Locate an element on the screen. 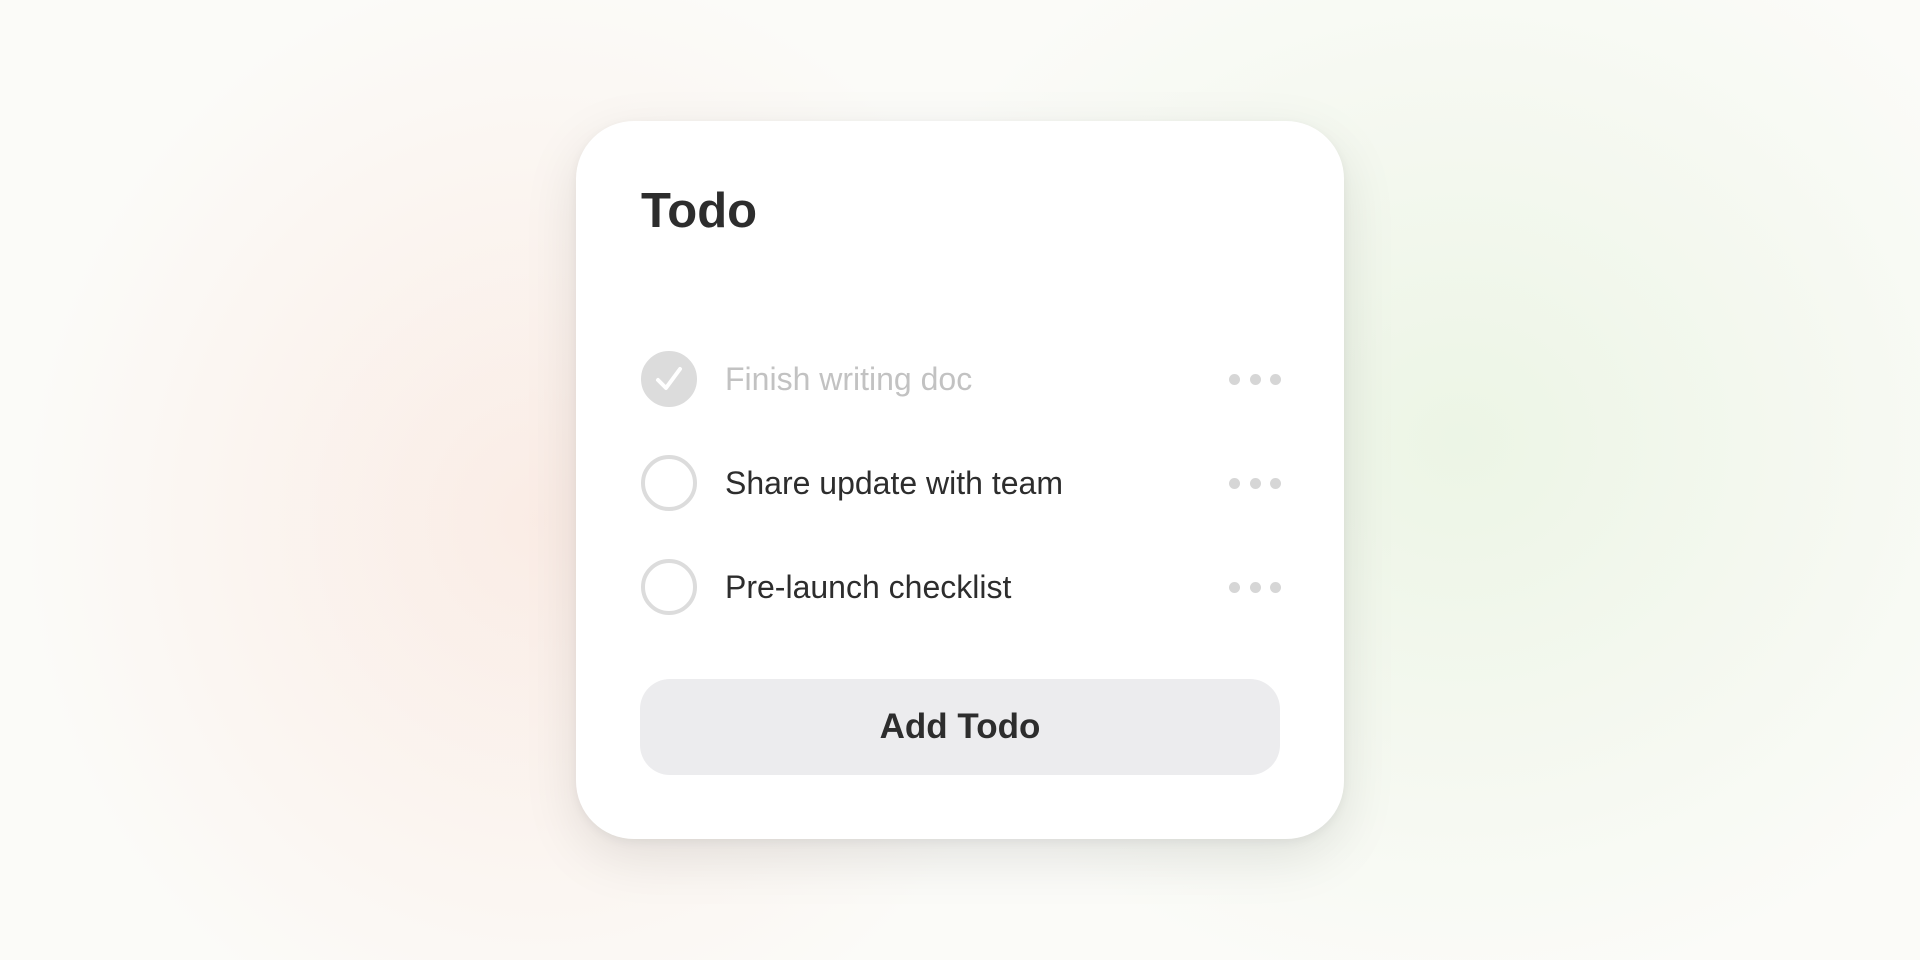 This screenshot has width=1920, height=960. todo-item: Share update with team is located at coordinates (961, 483).